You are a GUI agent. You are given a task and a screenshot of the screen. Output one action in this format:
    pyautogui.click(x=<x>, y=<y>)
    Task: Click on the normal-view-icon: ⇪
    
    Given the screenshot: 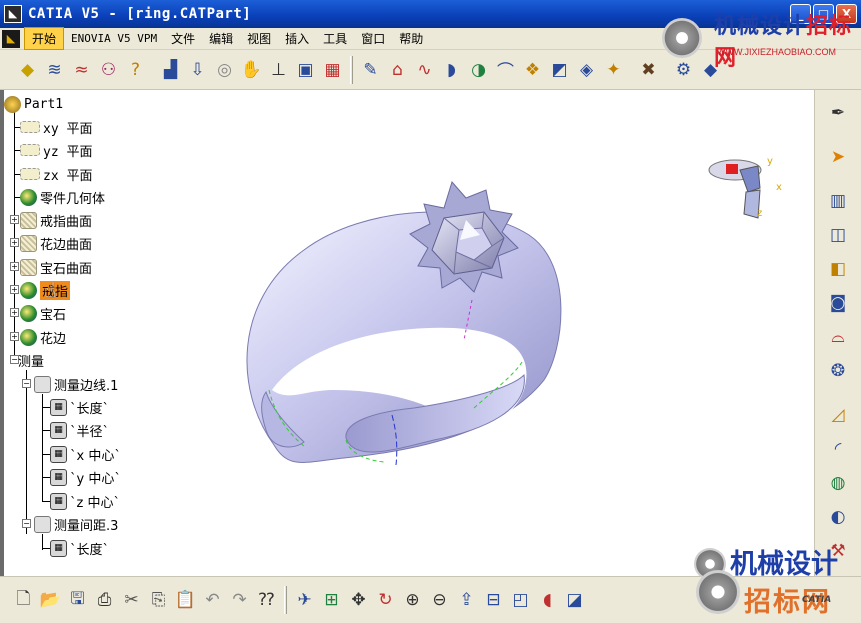 What is the action you would take?
    pyautogui.click(x=466, y=600)
    